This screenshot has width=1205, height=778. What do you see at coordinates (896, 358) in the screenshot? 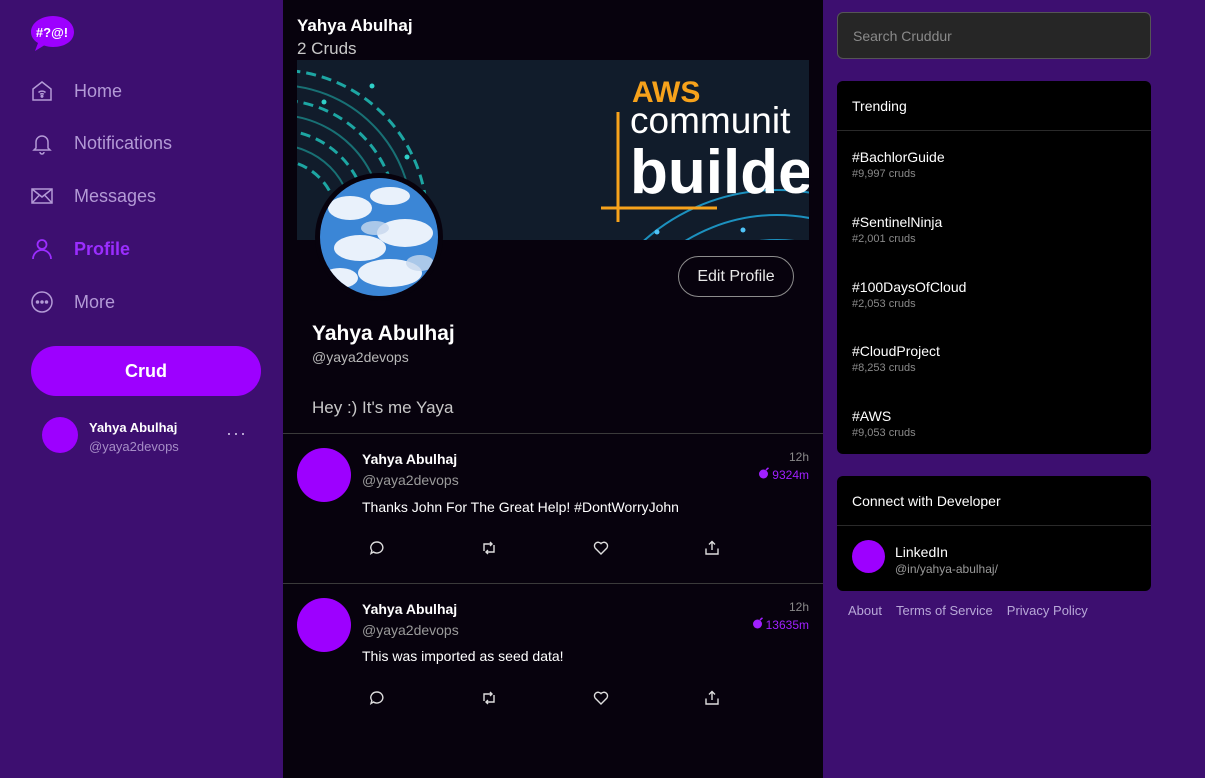
I see `trending-item: #CloudProject #8,253 cruds` at bounding box center [896, 358].